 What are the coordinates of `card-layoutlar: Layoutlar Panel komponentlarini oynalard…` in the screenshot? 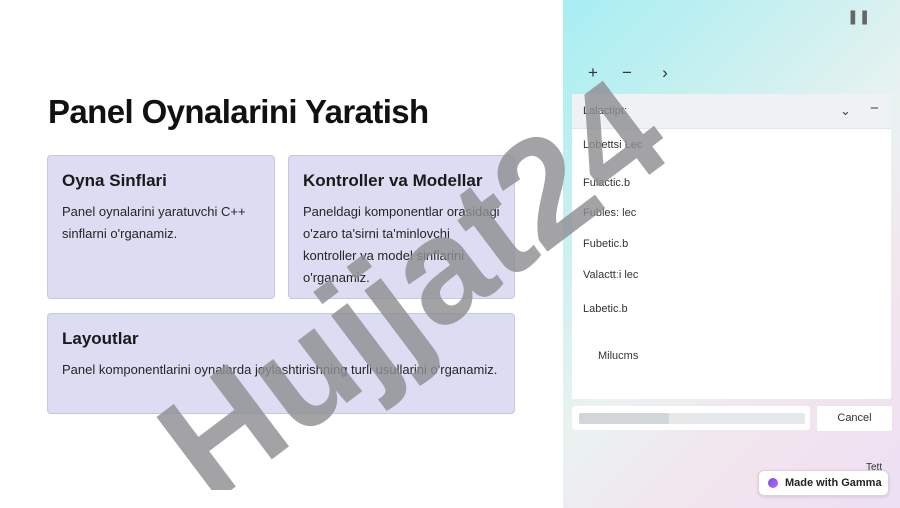 It's located at (281, 363).